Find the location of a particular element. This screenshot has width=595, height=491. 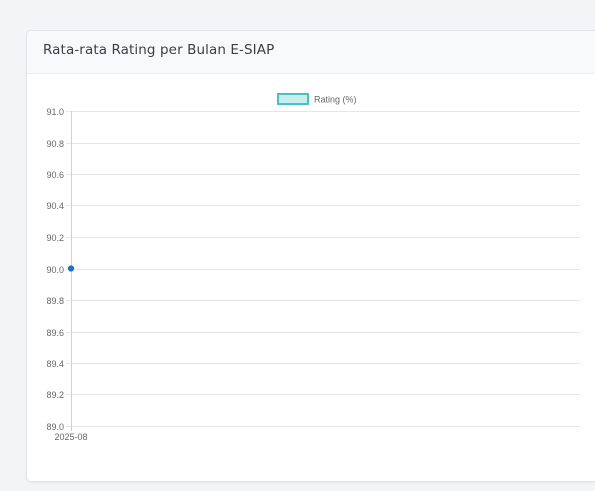

y-tick-label: 91.0 is located at coordinates (55, 112).